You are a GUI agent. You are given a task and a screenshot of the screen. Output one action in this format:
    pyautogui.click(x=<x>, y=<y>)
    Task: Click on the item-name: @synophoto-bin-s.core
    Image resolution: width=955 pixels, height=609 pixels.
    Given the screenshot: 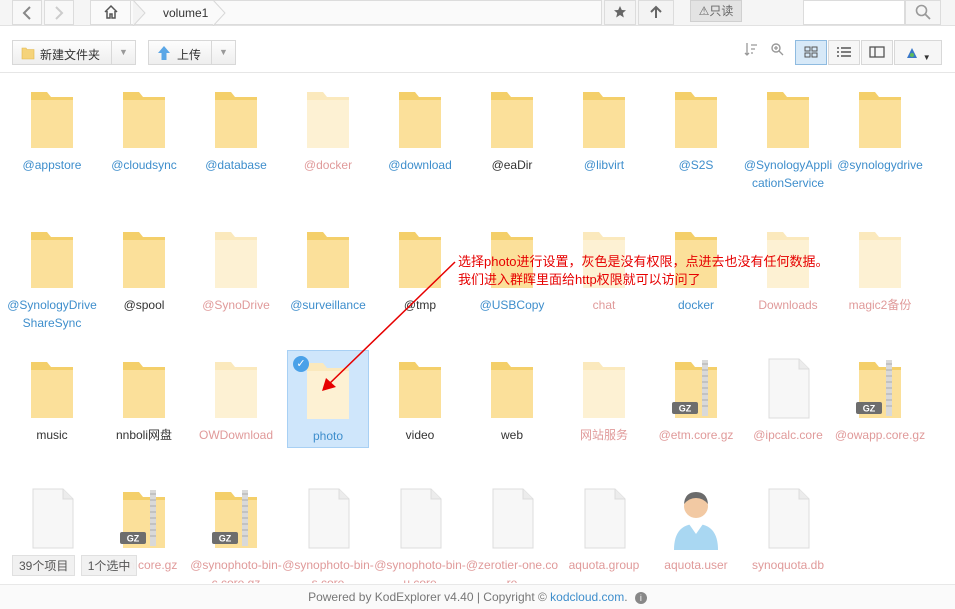 What is the action you would take?
    pyautogui.click(x=328, y=570)
    